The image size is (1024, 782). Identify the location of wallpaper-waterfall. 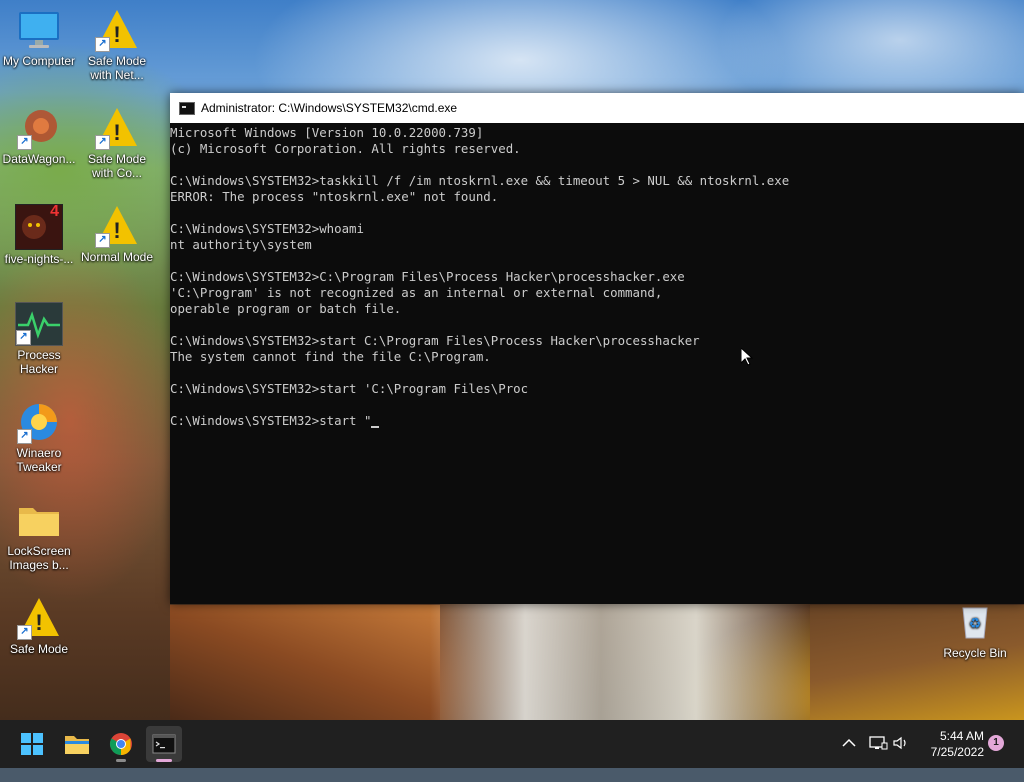
(620, 660).